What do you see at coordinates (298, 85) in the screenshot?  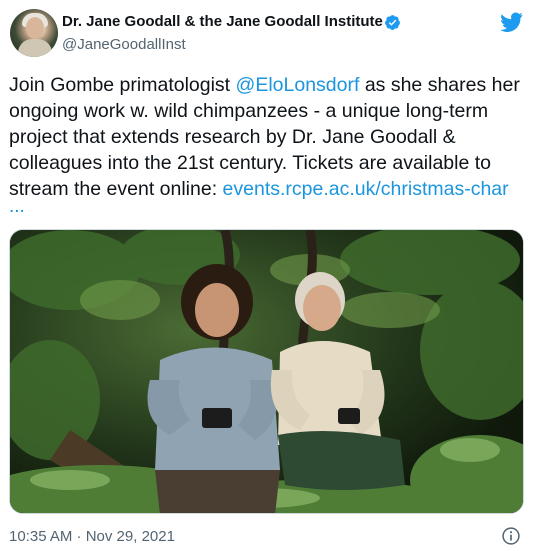 I see `mention-link: @EloLonsdorf` at bounding box center [298, 85].